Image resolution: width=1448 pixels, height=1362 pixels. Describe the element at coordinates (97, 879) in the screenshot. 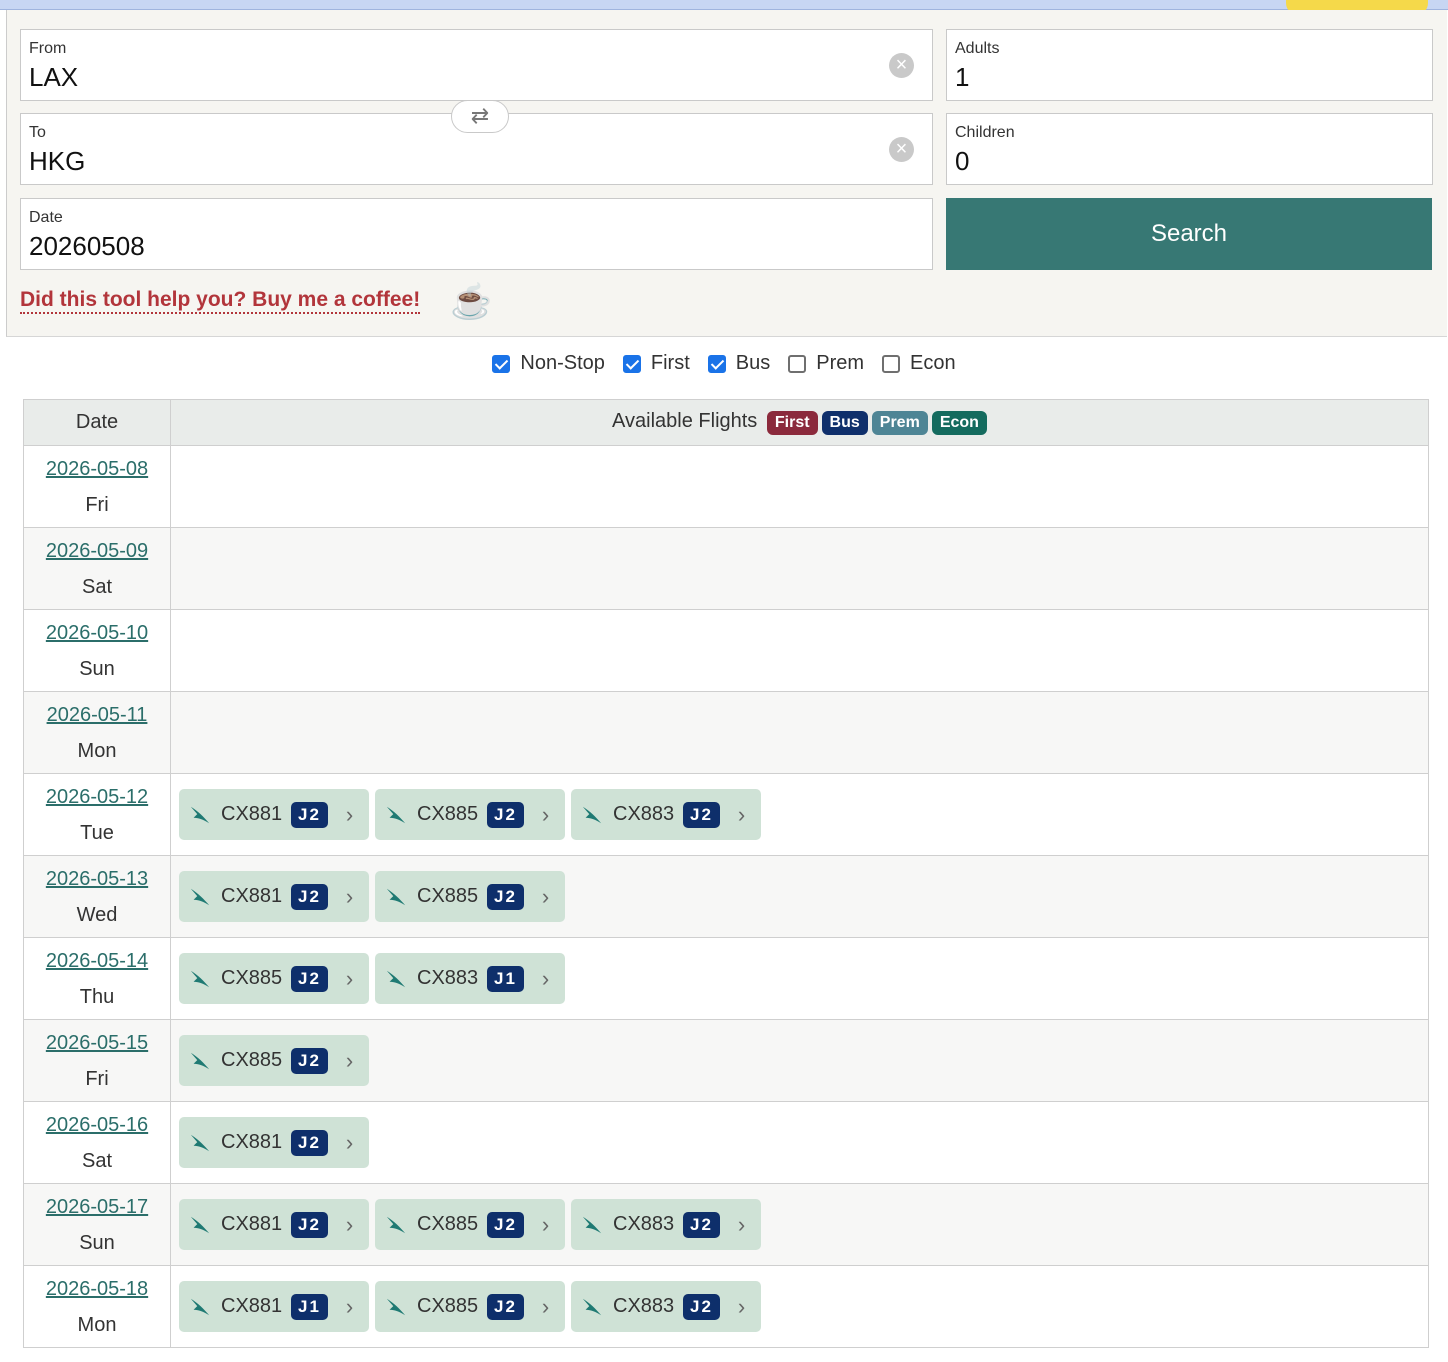

I see `date-link: 2026-05-13` at that location.